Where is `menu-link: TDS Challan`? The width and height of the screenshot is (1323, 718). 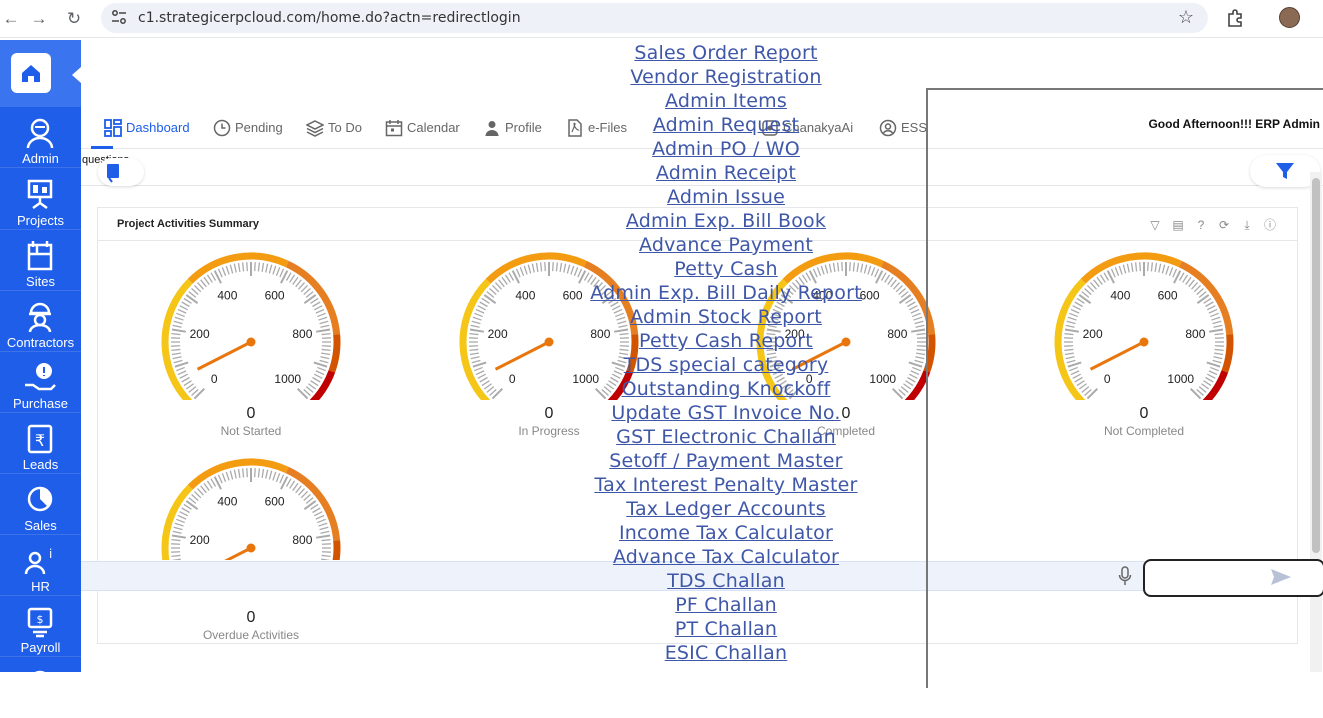 menu-link: TDS Challan is located at coordinates (726, 581).